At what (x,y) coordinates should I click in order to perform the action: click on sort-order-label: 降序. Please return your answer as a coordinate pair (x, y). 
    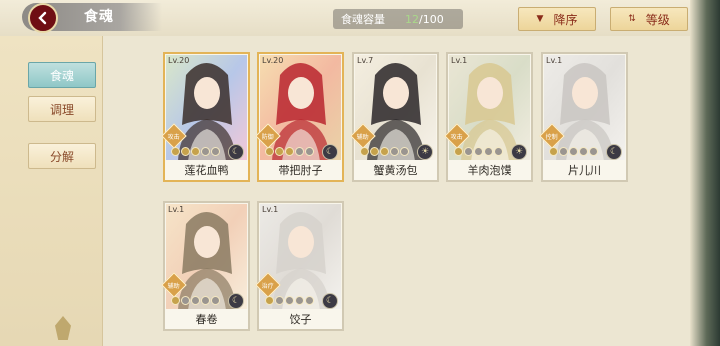
    Looking at the image, I should click on (565, 19).